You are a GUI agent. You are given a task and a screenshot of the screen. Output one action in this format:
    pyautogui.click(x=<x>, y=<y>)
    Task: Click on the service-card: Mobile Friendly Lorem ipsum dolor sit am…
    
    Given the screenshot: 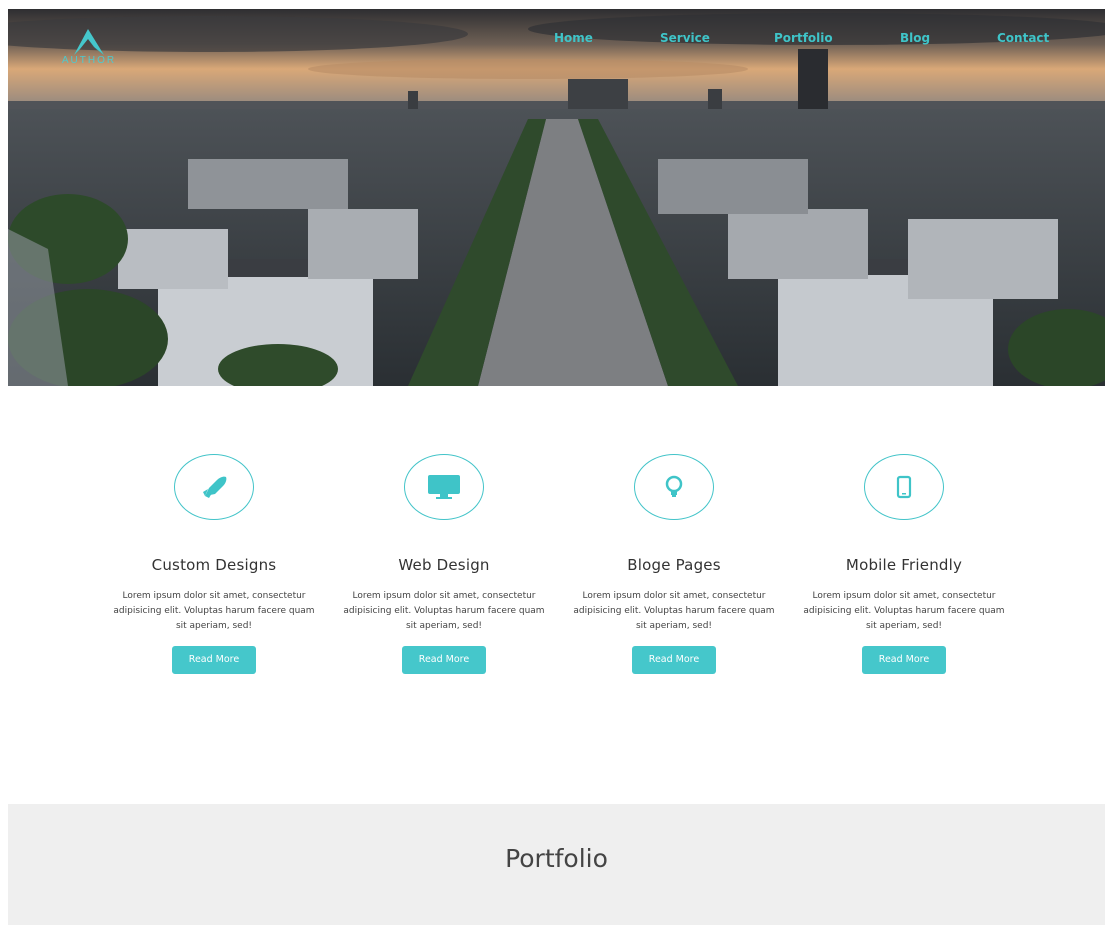 What is the action you would take?
    pyautogui.click(x=904, y=562)
    